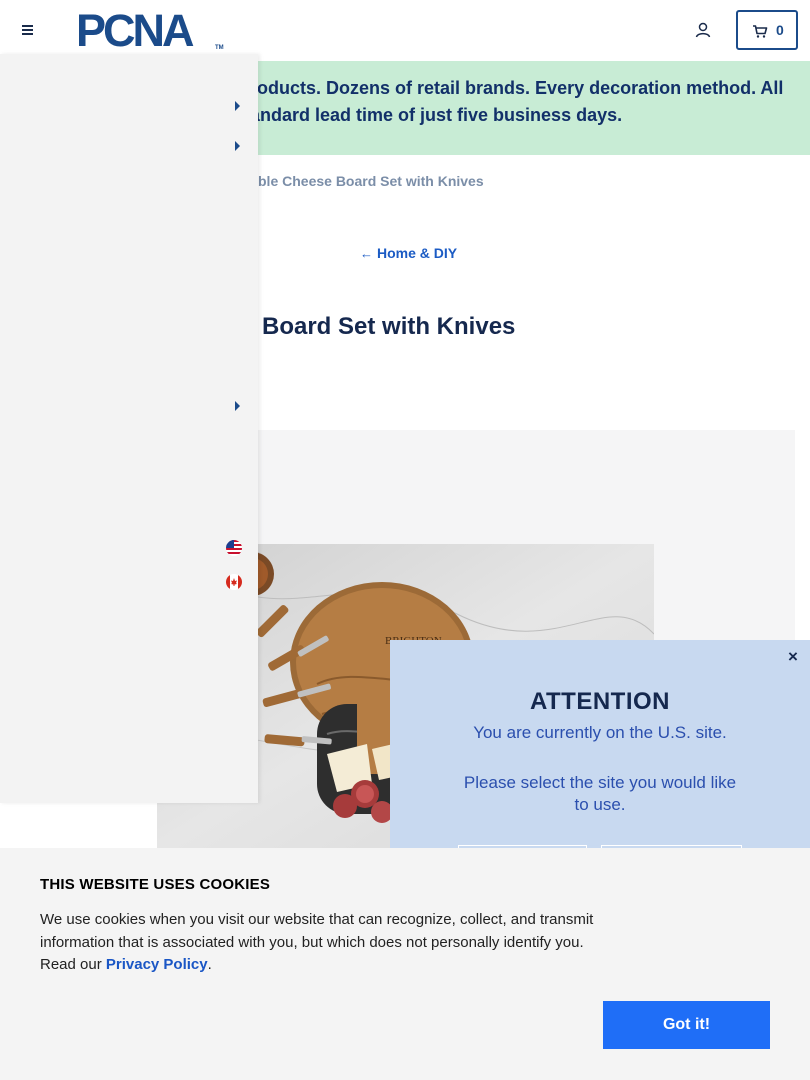  I want to click on logo-trademark: TM, so click(219, 47).